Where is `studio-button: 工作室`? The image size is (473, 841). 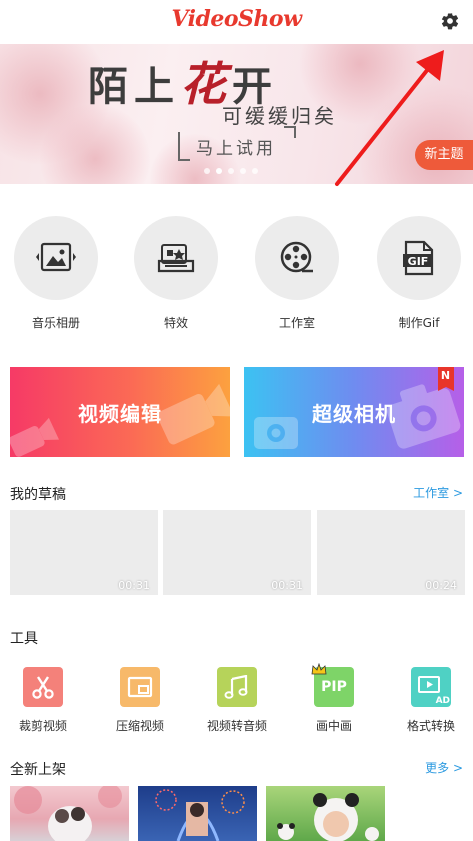 studio-button: 工作室 is located at coordinates (297, 271).